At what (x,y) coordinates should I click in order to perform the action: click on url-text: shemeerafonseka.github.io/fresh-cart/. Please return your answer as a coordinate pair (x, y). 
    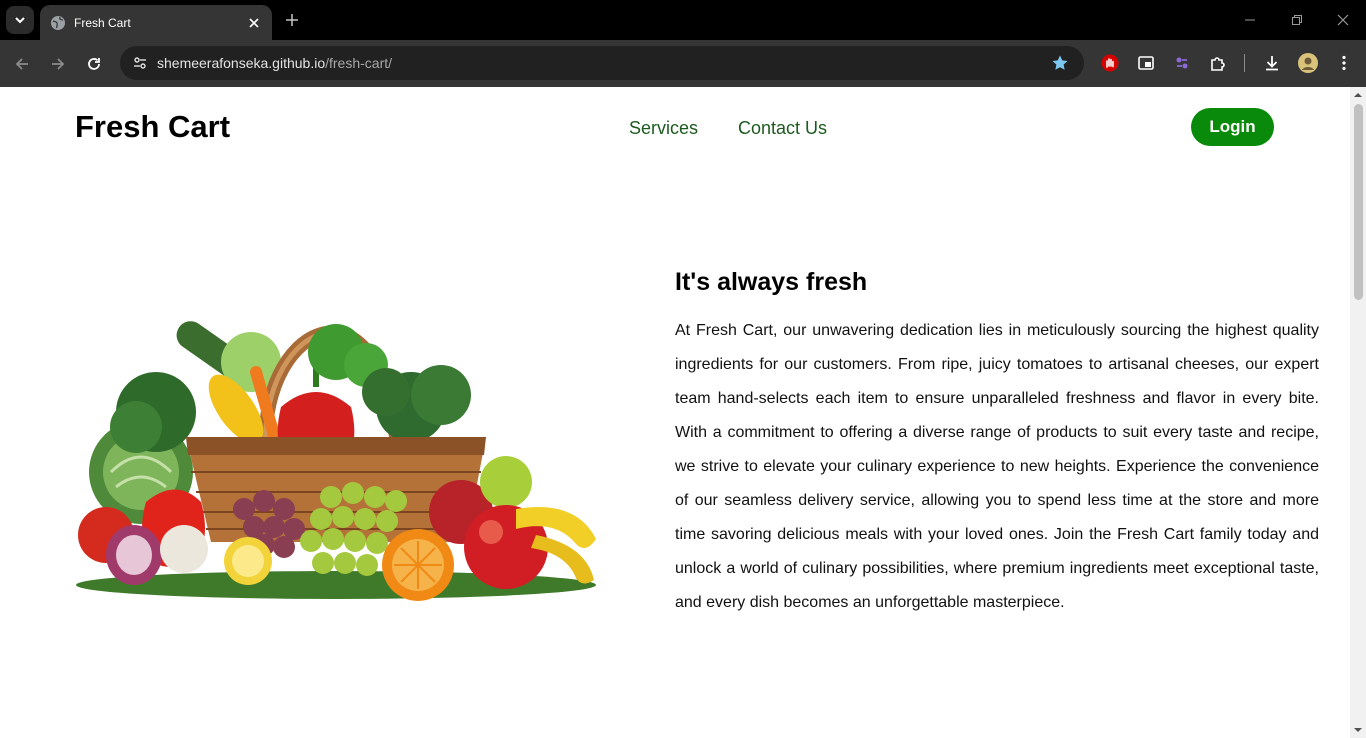
    Looking at the image, I should click on (274, 63).